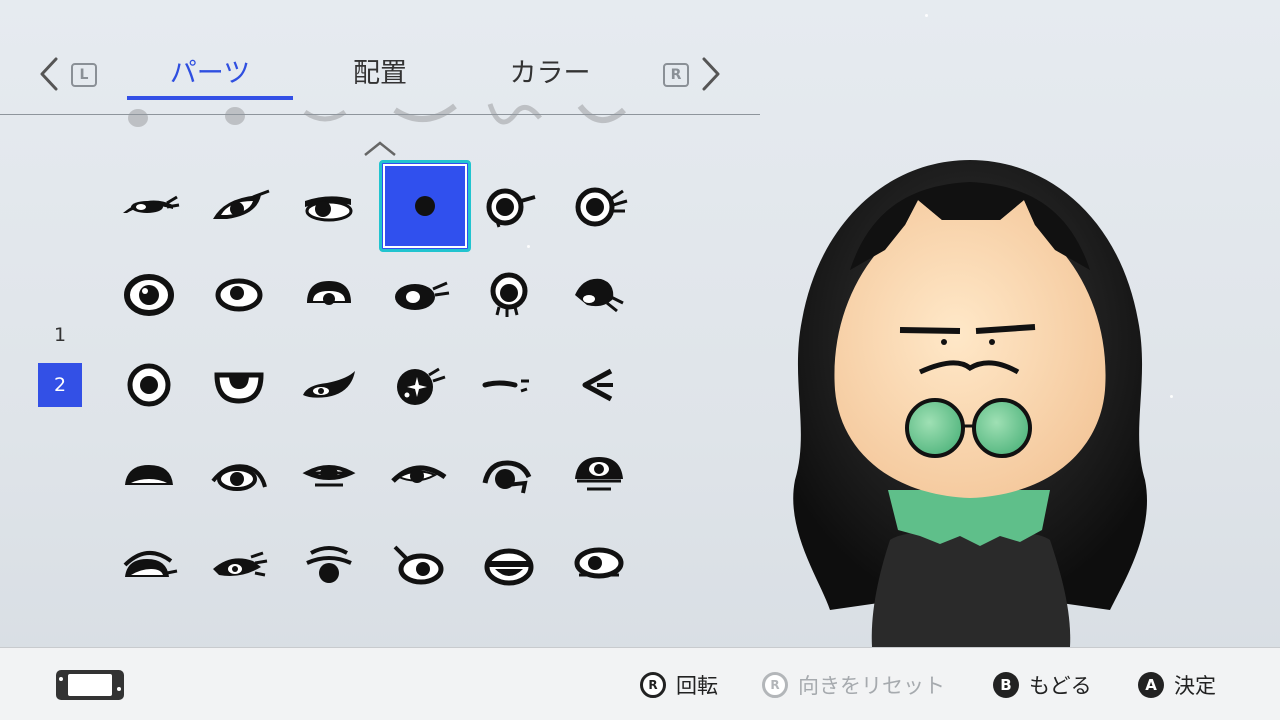 The height and width of the screenshot is (720, 1280). Describe the element at coordinates (775, 685) in the screenshot. I see `r-stick-press-icon: R` at that location.